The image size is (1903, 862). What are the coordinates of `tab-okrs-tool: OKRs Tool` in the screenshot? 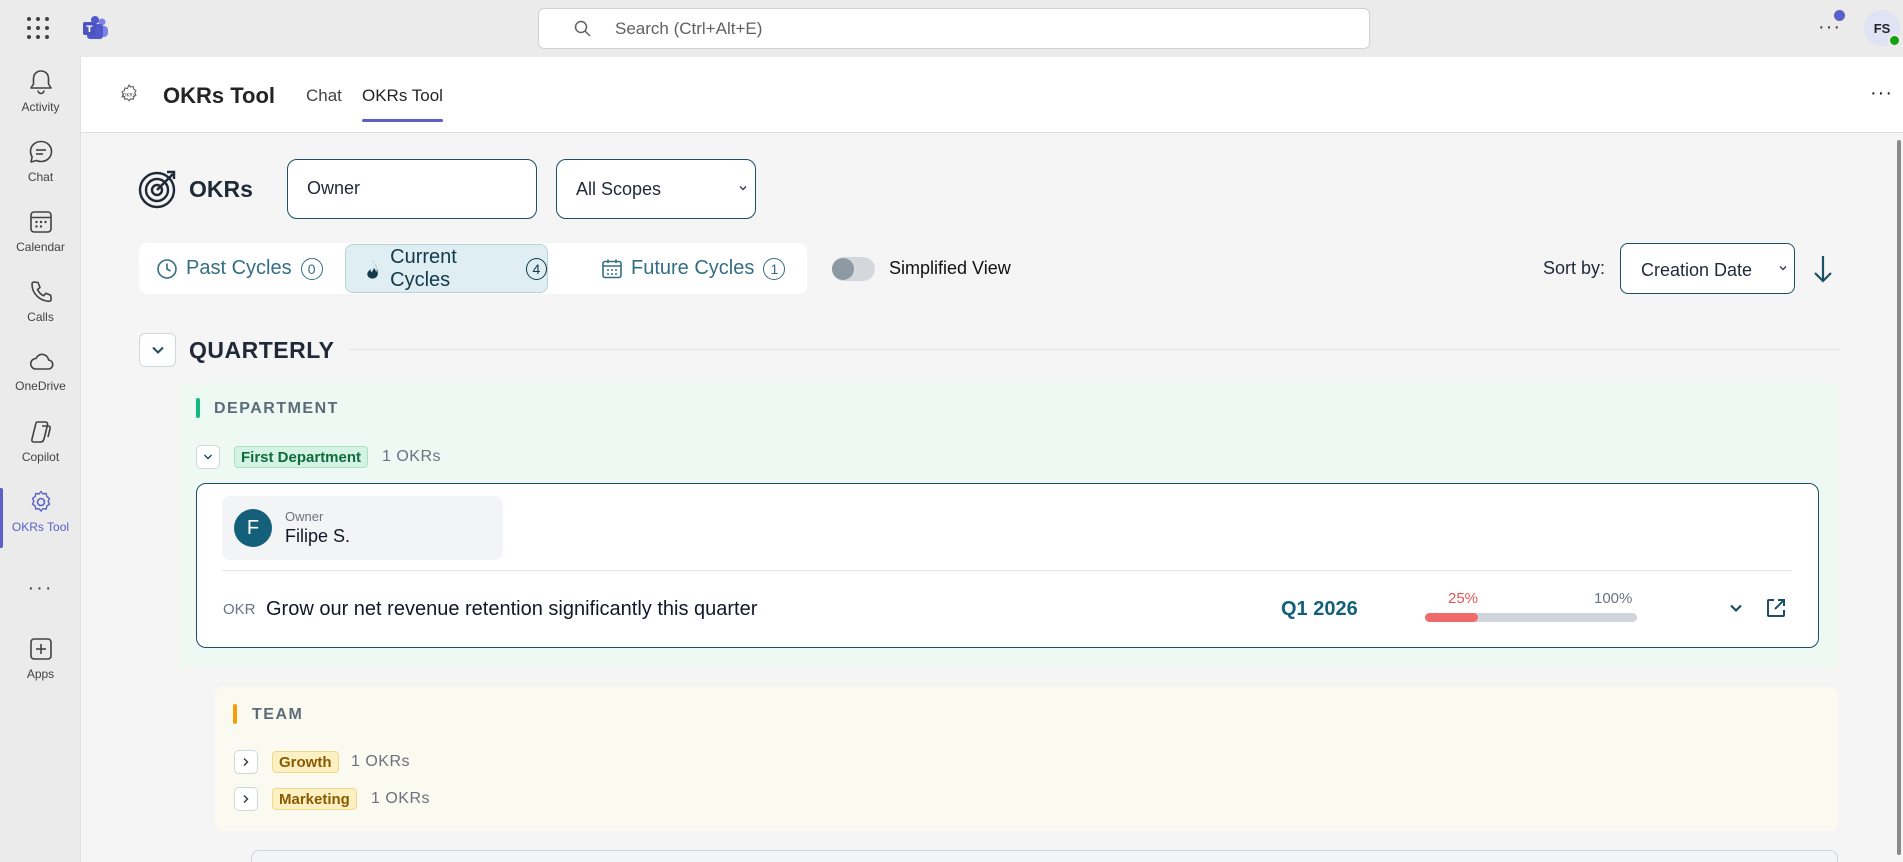 It's located at (402, 104).